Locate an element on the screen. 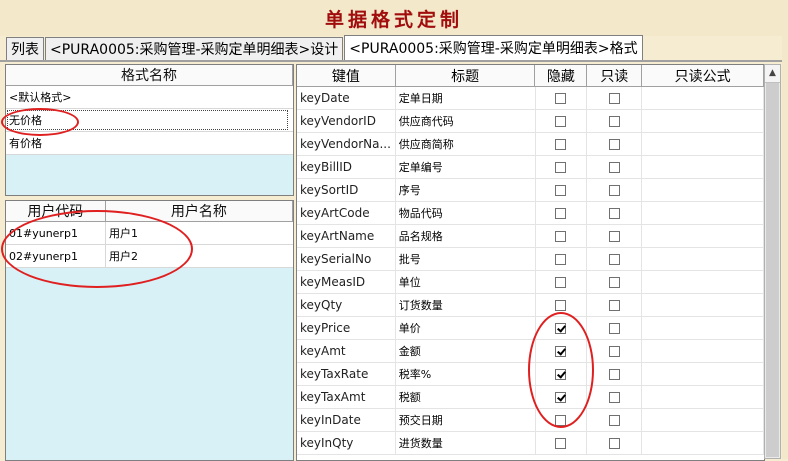 The width and height of the screenshot is (788, 461). format-list-item: <默认格式> is located at coordinates (149, 97).